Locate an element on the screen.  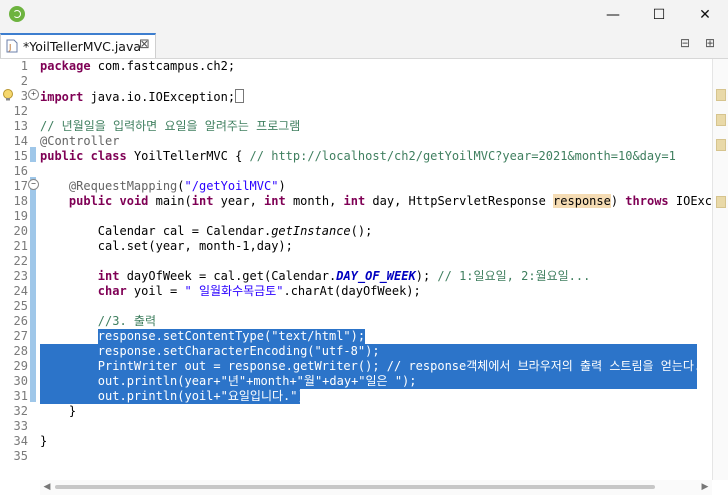
line-number: 22 is located at coordinates (20, 261).